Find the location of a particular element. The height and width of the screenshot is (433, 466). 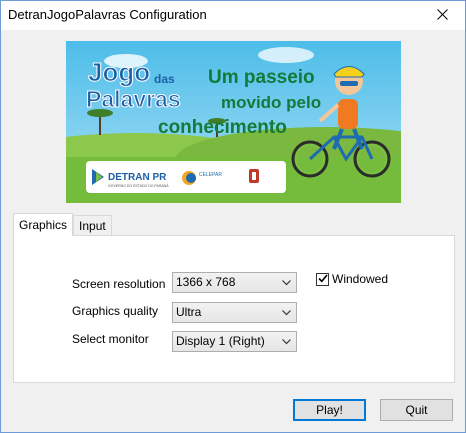

graphics-quality-value: Ultra is located at coordinates (189, 312).